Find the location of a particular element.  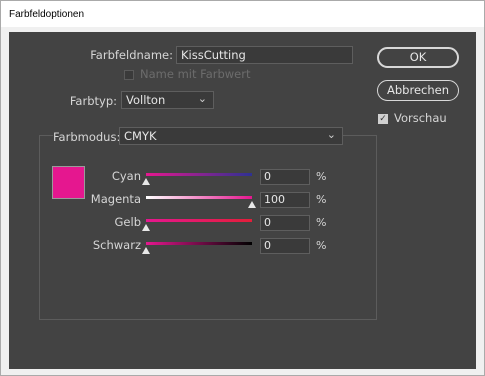

preview-checkbox: ✓ is located at coordinates (383, 119).